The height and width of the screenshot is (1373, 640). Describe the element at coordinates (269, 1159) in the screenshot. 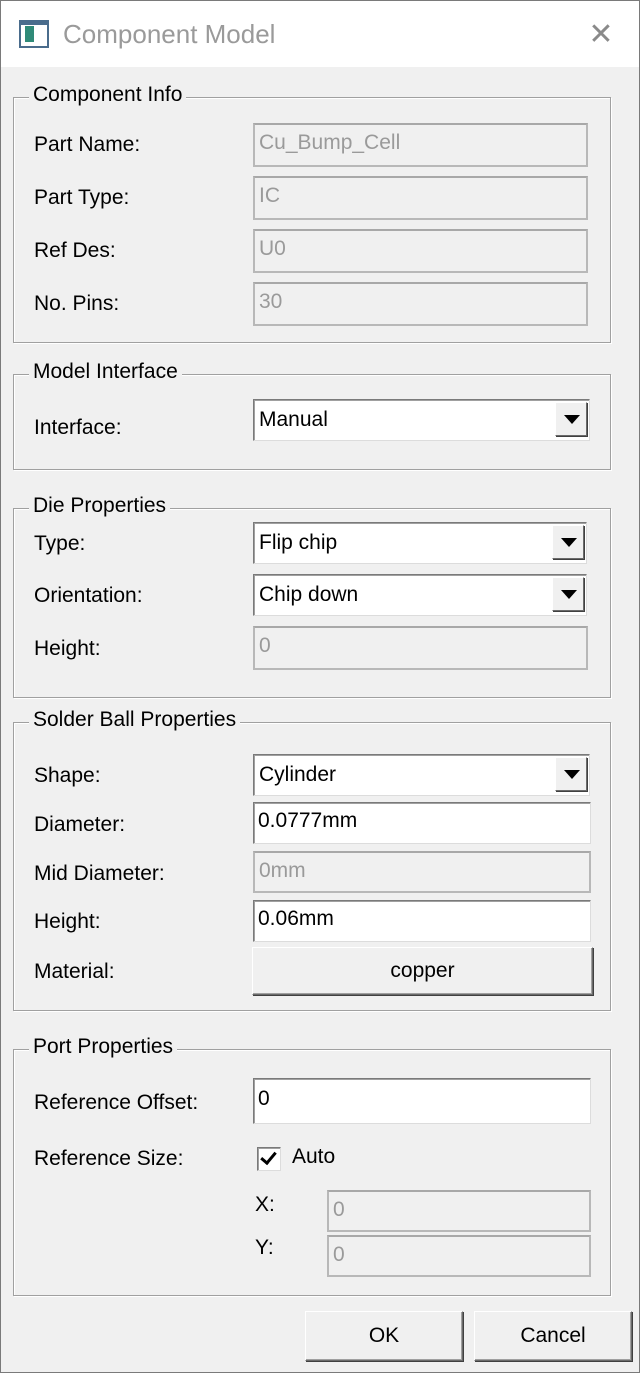

I see `auto-checkbox` at that location.